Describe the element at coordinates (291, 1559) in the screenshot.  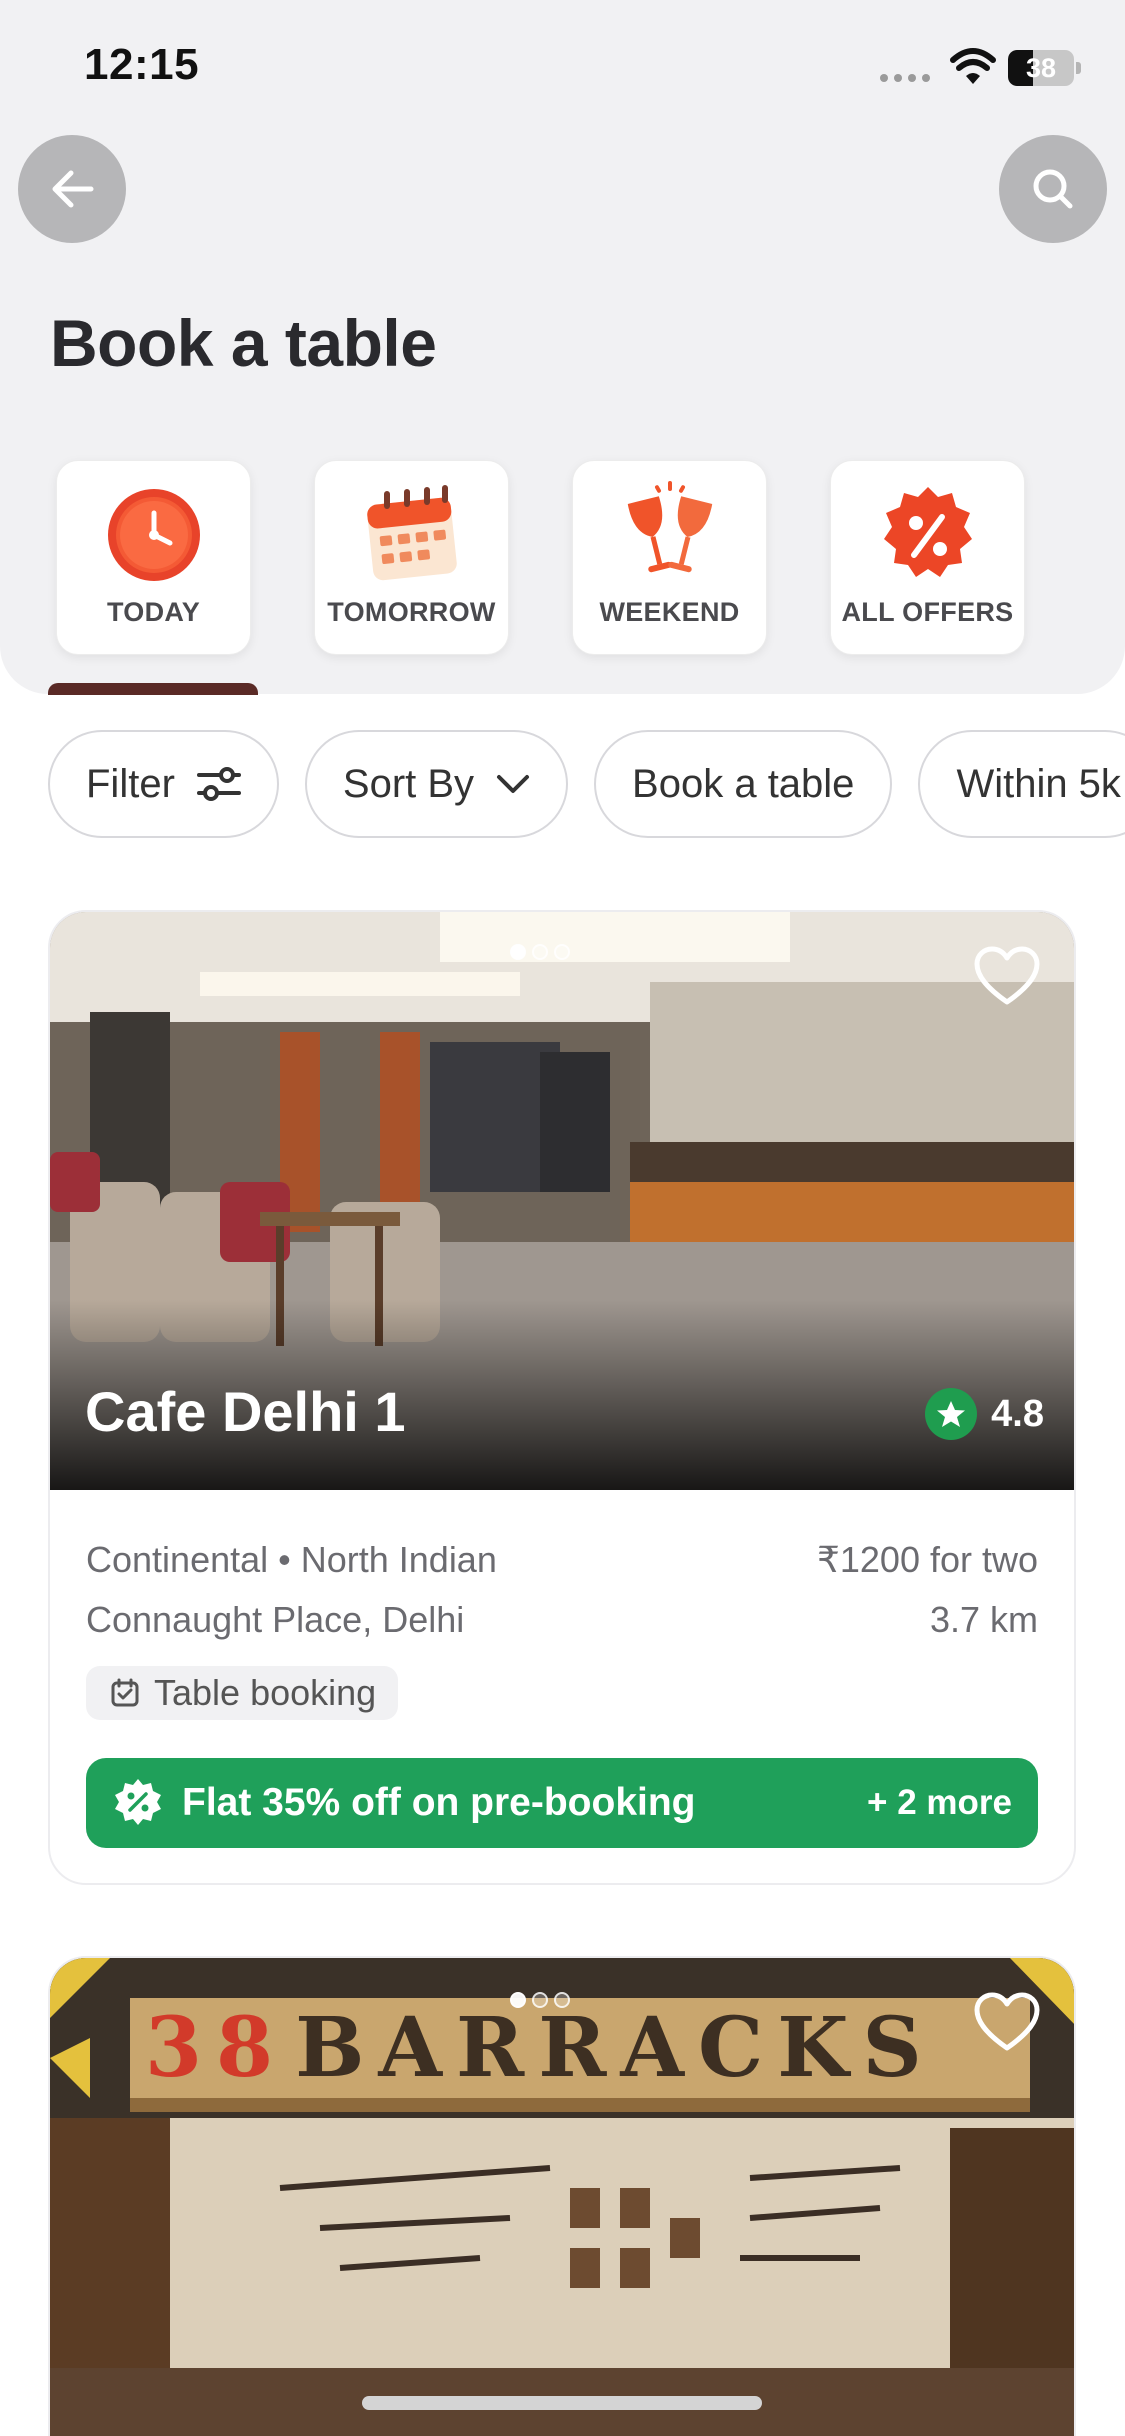
I see `cuisines: Continental • North Indian` at that location.